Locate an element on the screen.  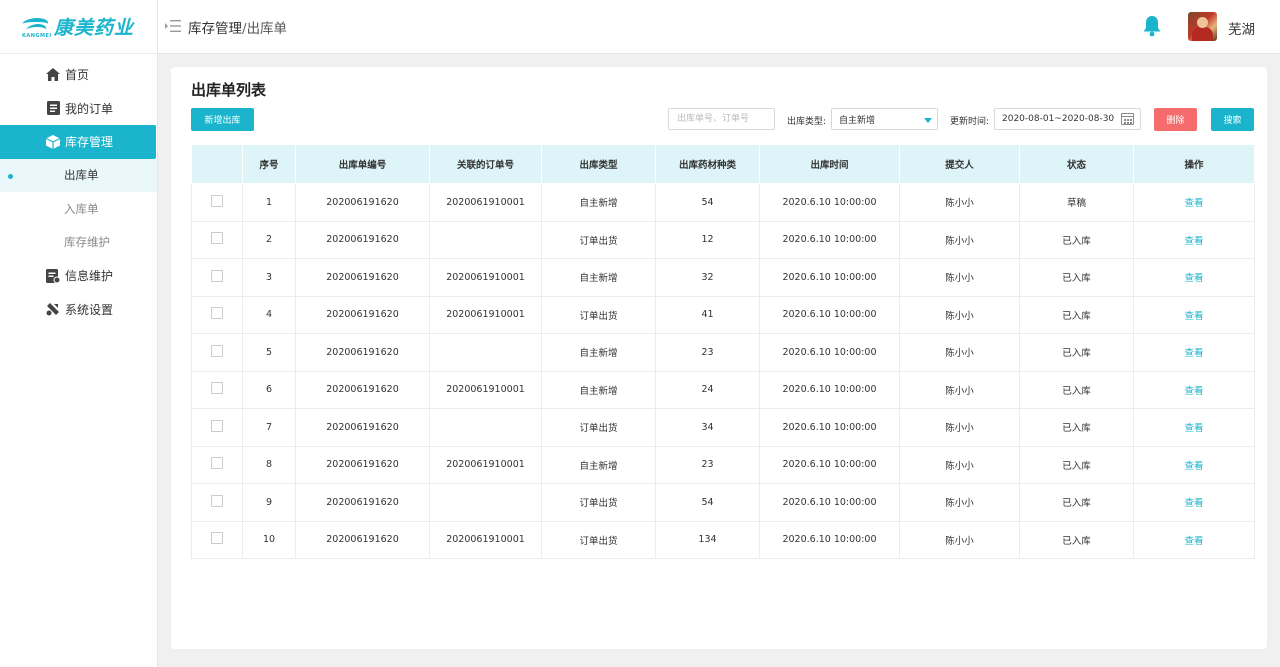
cell-no: 8 is located at coordinates (269, 465).